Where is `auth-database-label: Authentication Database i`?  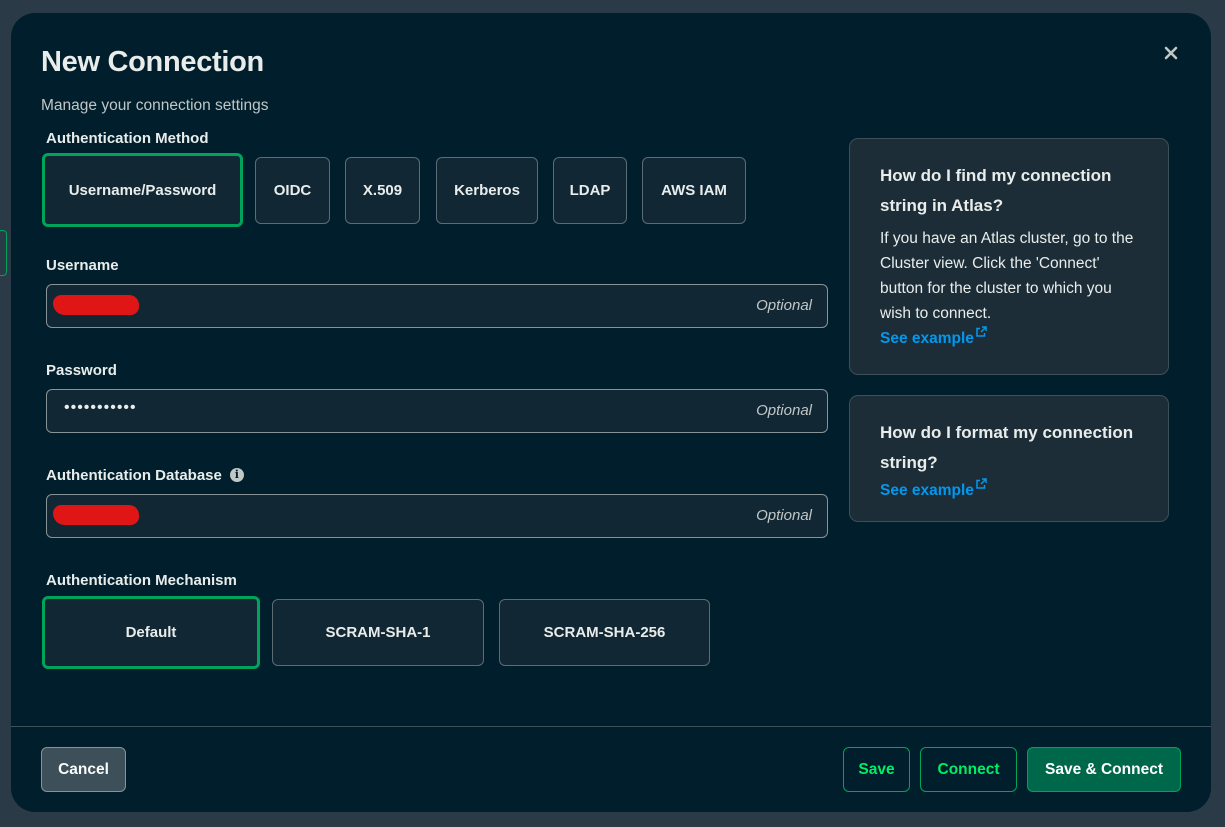 auth-database-label: Authentication Database i is located at coordinates (145, 475).